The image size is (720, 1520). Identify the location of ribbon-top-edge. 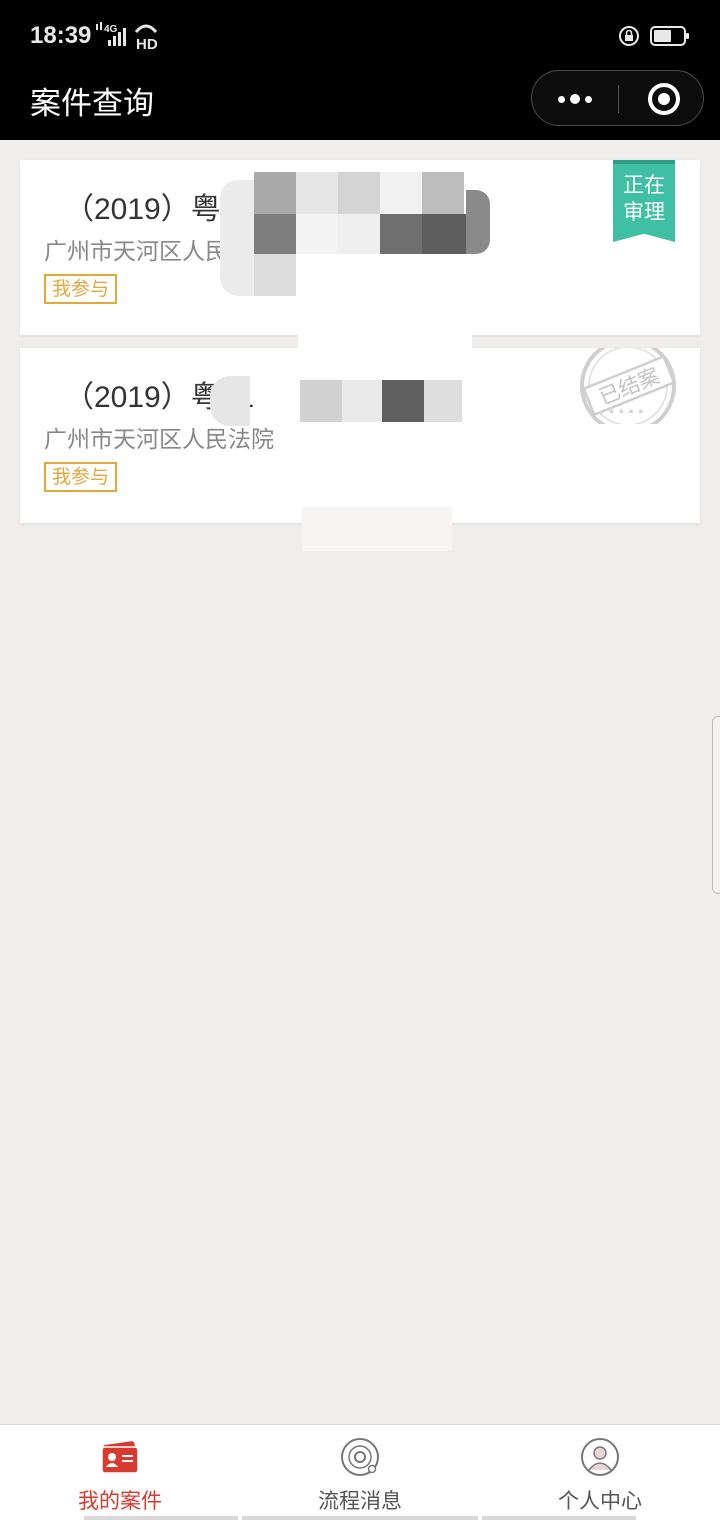
(644, 162).